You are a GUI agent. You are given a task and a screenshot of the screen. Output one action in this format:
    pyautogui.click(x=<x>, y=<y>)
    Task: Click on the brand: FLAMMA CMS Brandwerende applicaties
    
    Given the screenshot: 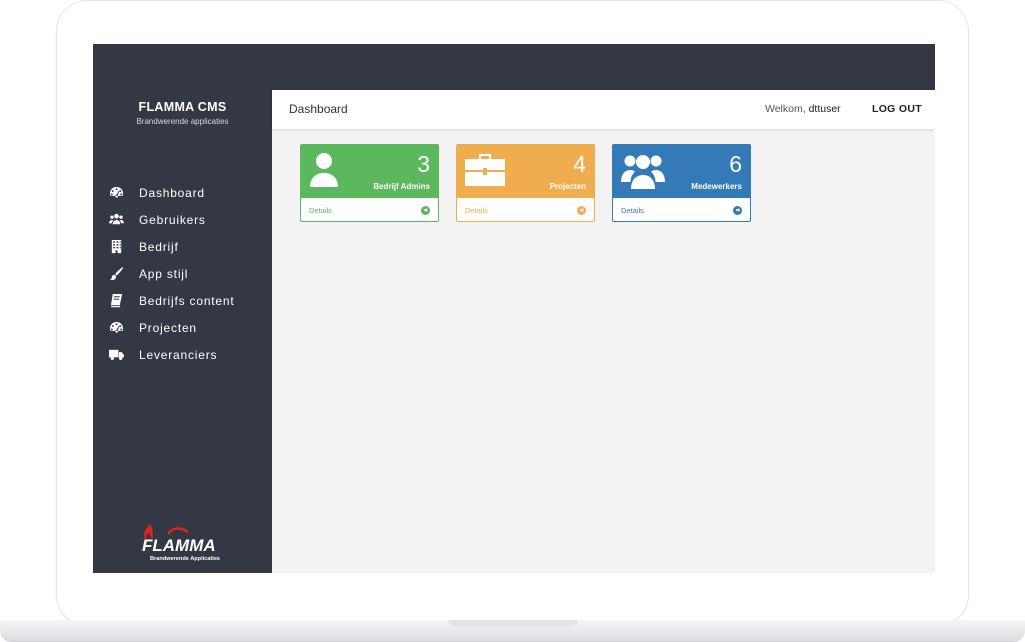 What is the action you would take?
    pyautogui.click(x=182, y=108)
    